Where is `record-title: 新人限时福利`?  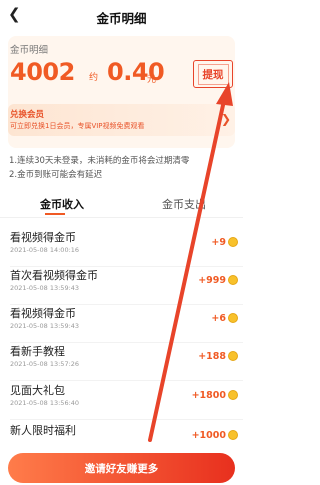 record-title: 新人限时福利 is located at coordinates (43, 430).